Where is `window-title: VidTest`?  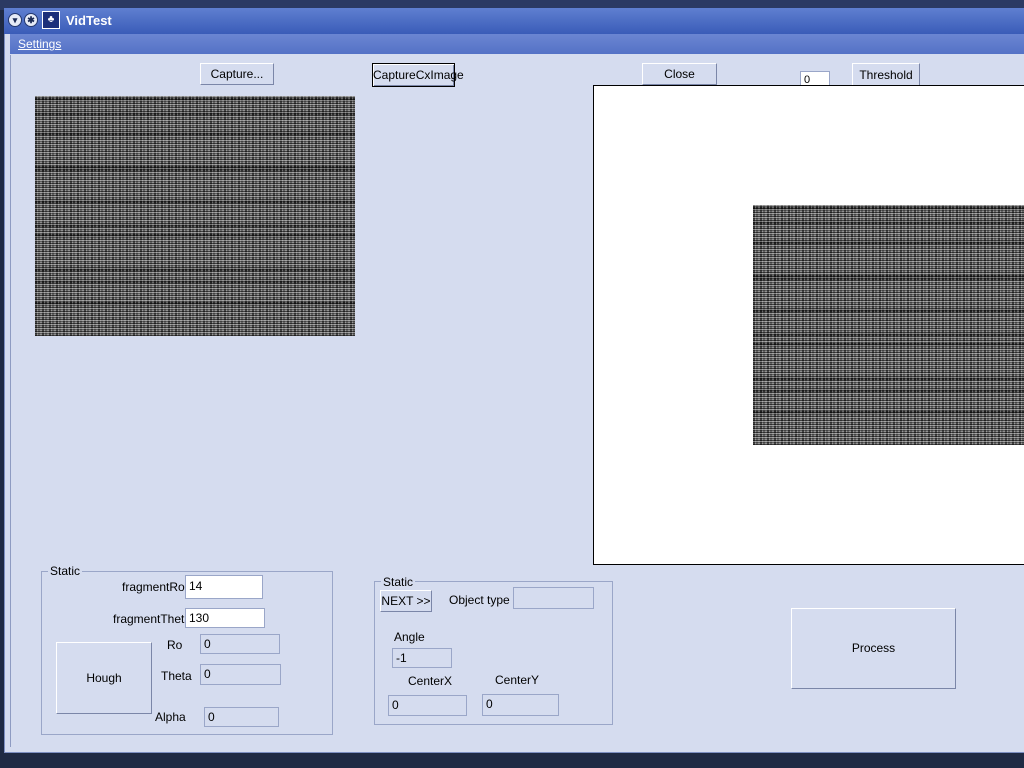 window-title: VidTest is located at coordinates (89, 20).